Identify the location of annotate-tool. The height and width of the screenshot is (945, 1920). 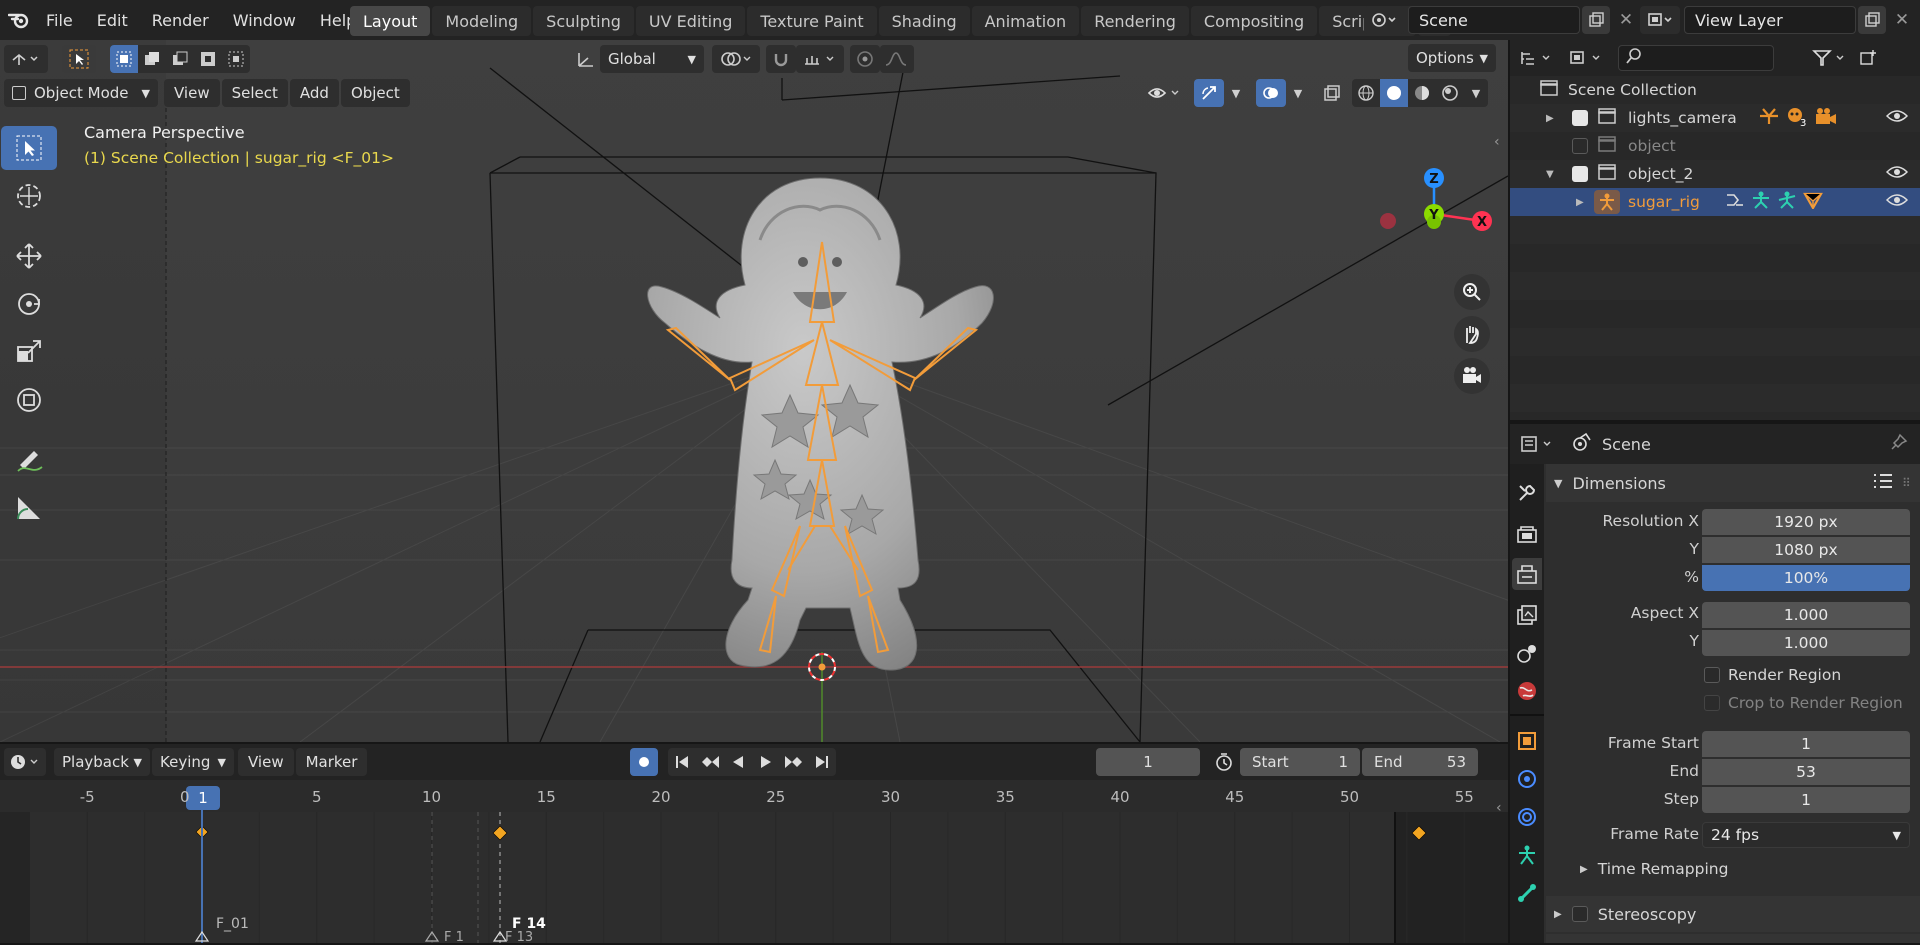
(29, 460).